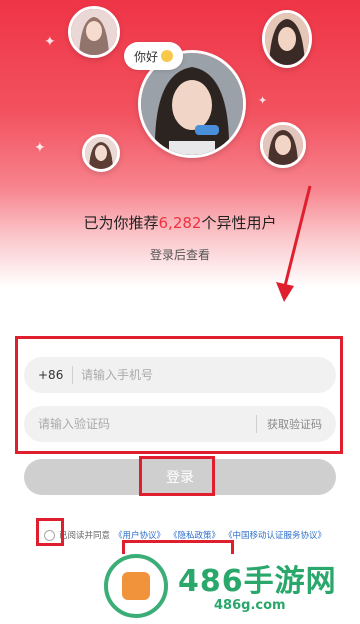 This screenshot has height=624, width=360. I want to click on smile-emoji-icon, so click(167, 56).